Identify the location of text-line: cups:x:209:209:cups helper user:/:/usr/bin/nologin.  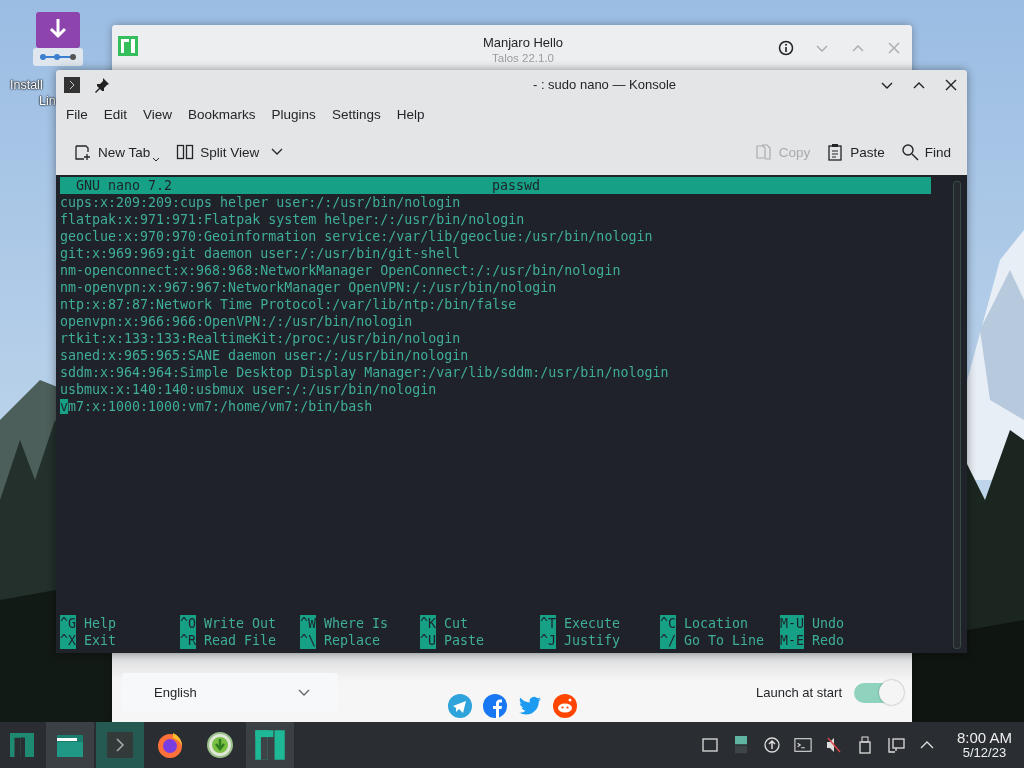
(261, 202).